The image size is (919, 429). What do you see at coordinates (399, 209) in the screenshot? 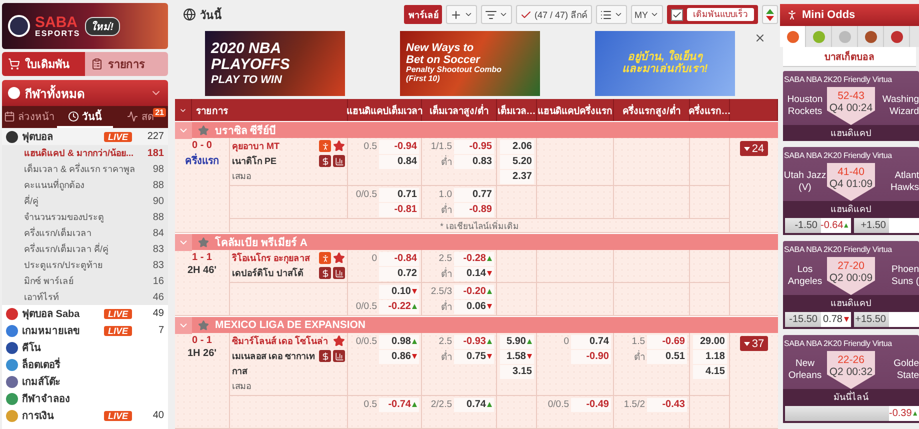
I see `odds-value: -0.81` at bounding box center [399, 209].